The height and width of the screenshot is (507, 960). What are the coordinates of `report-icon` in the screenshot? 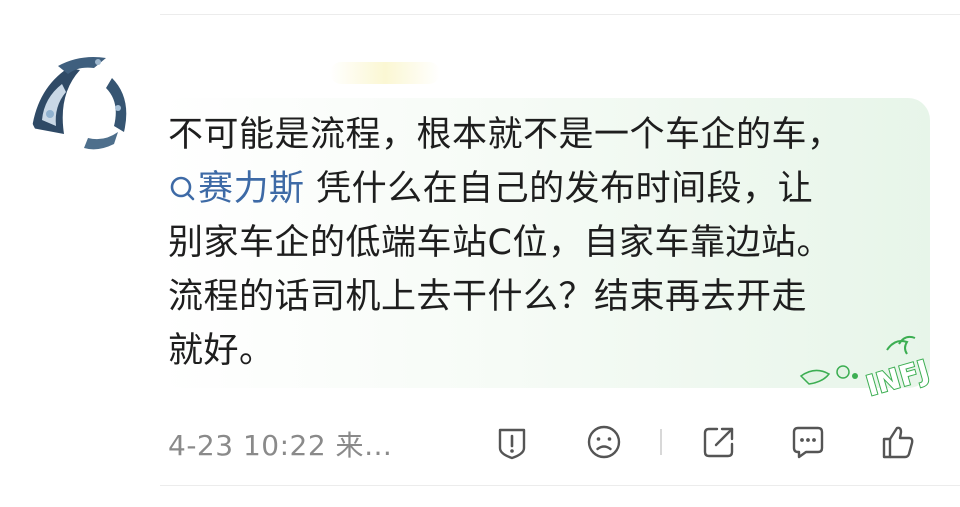 It's located at (512, 444).